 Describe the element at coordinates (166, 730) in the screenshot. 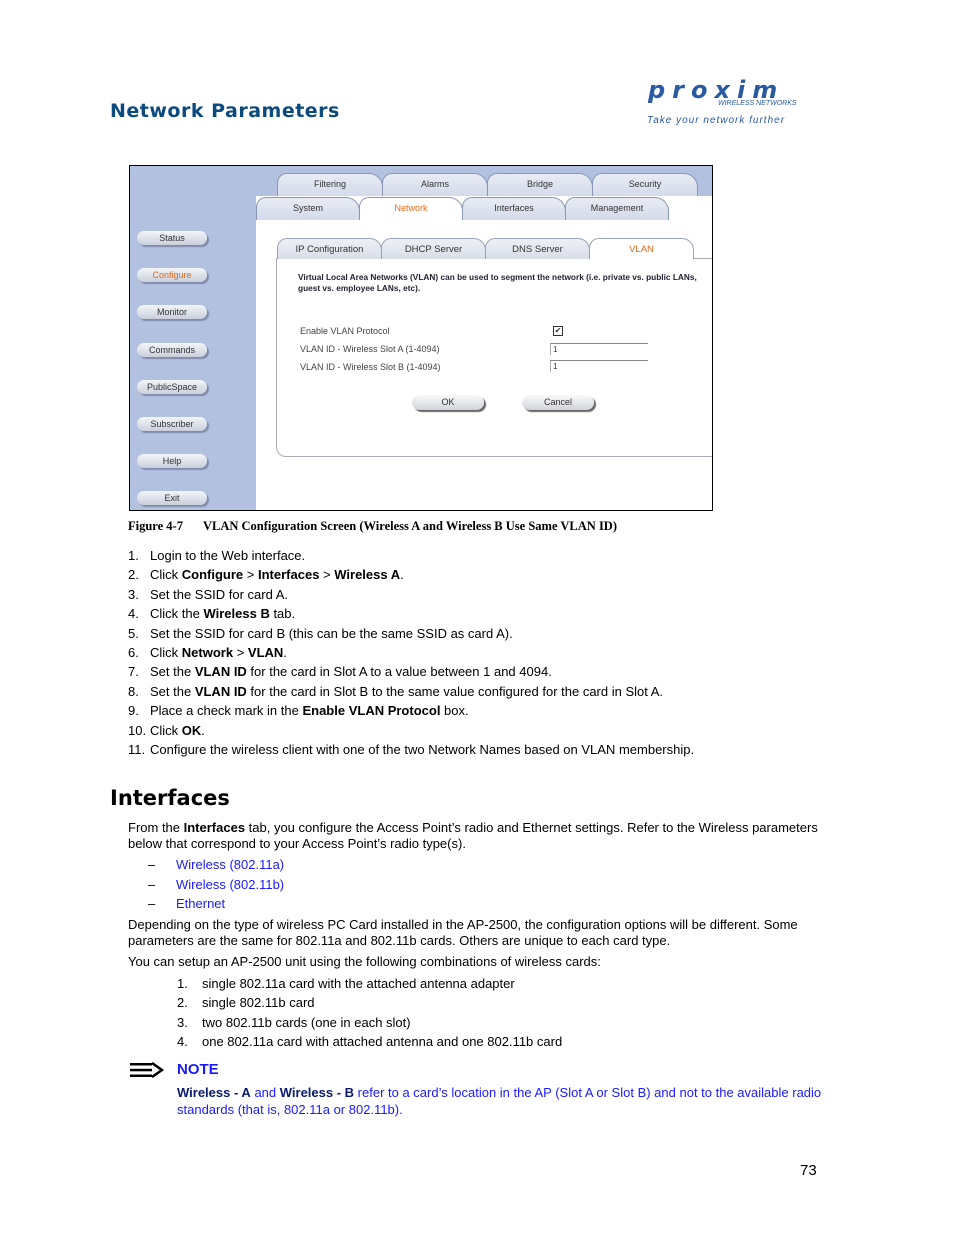

I see `step-item: 10. Click OK.` at that location.